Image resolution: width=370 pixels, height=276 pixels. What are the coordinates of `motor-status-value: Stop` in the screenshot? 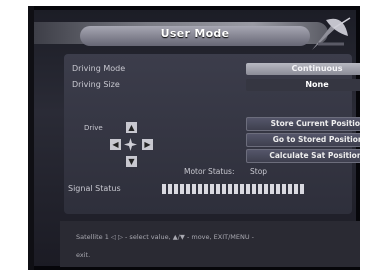 It's located at (259, 171).